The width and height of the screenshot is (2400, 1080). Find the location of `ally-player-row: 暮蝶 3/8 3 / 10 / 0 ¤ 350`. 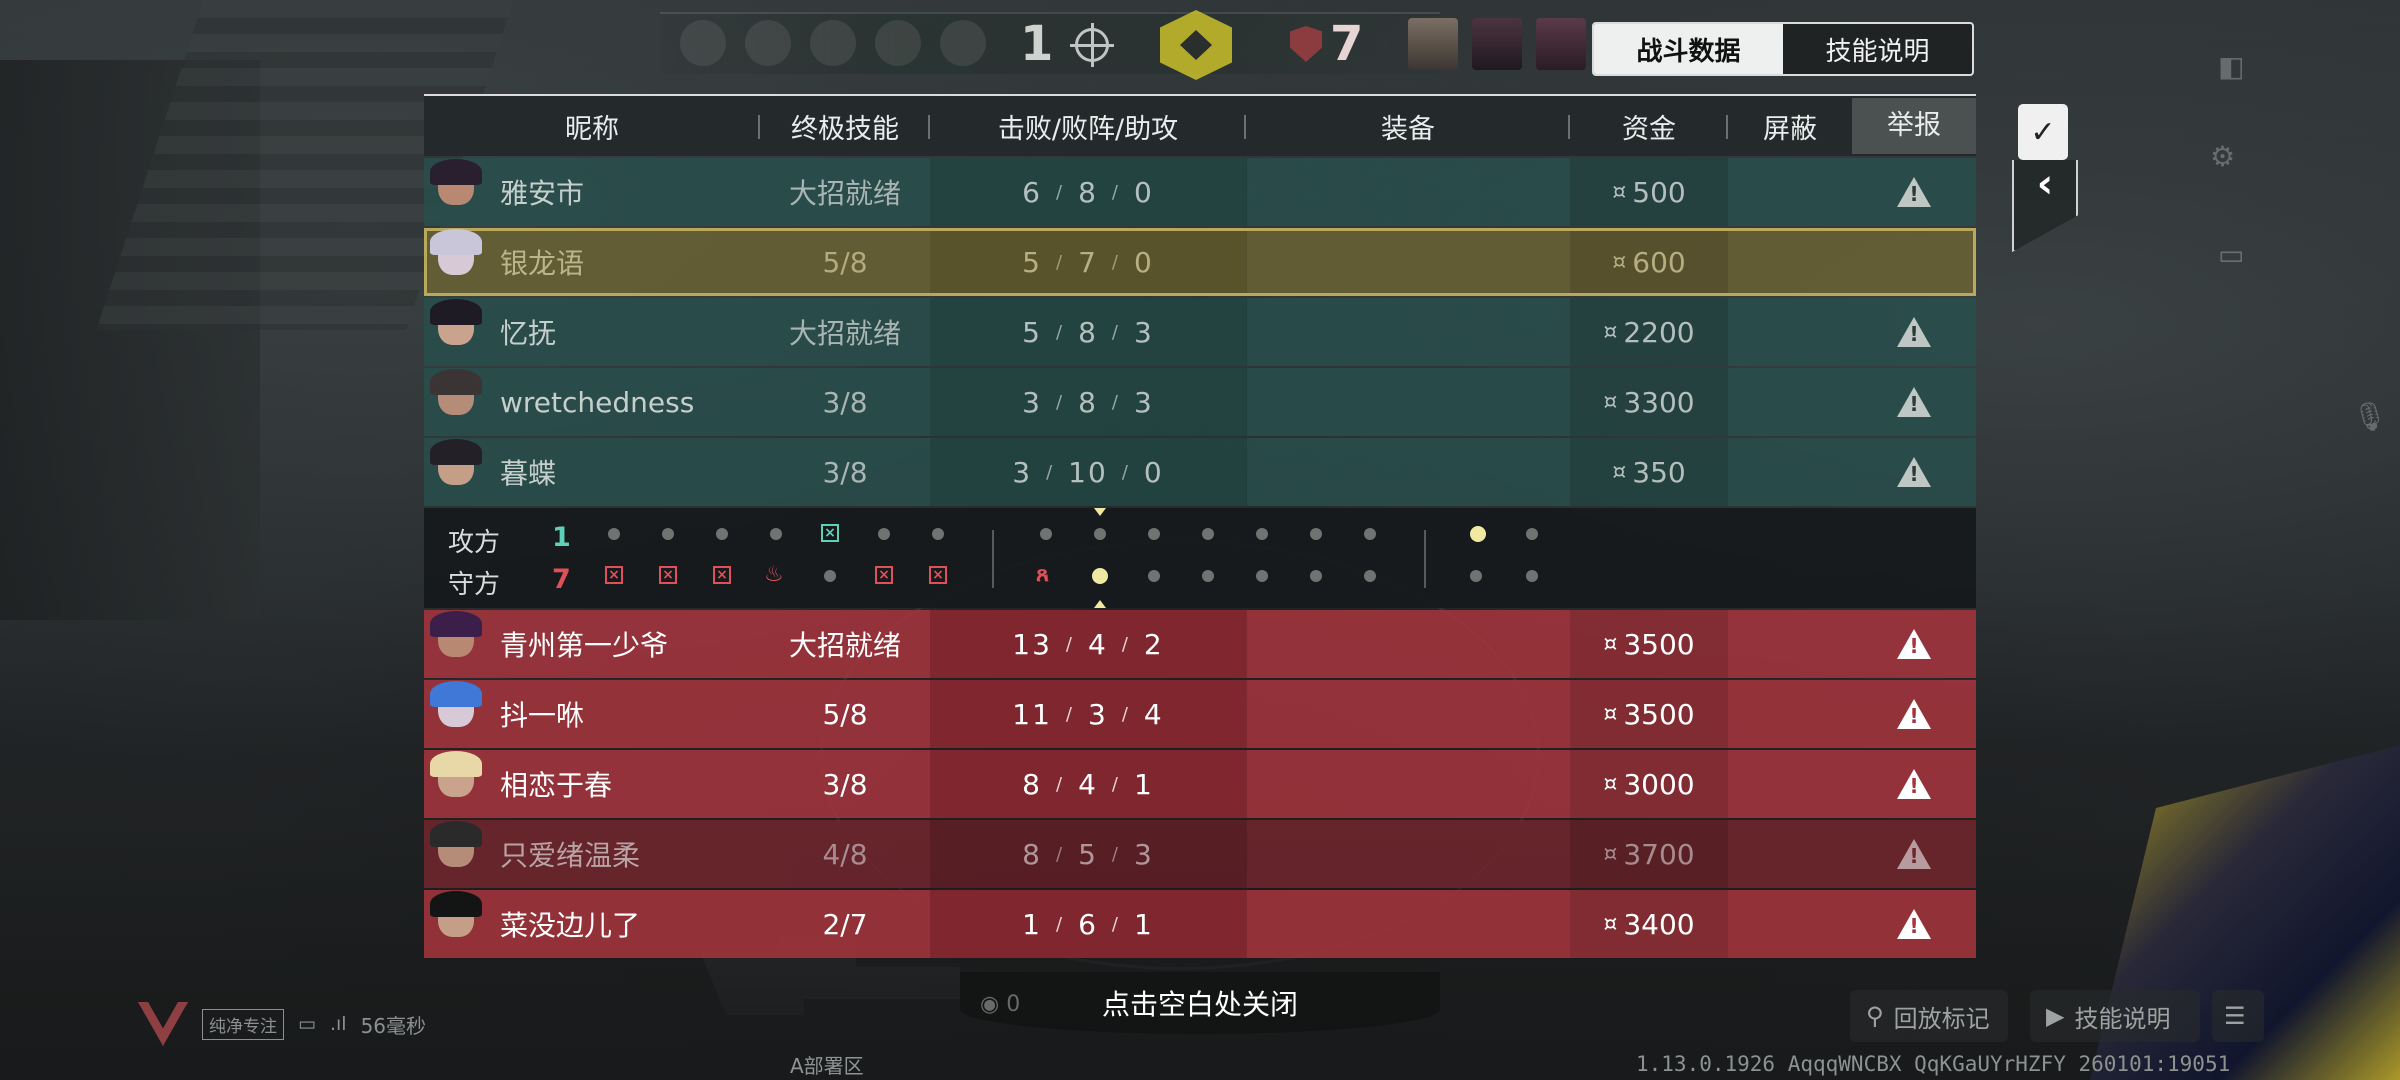

ally-player-row: 暮蝶 3/8 3 / 10 / 0 ¤ 350 is located at coordinates (1200, 472).